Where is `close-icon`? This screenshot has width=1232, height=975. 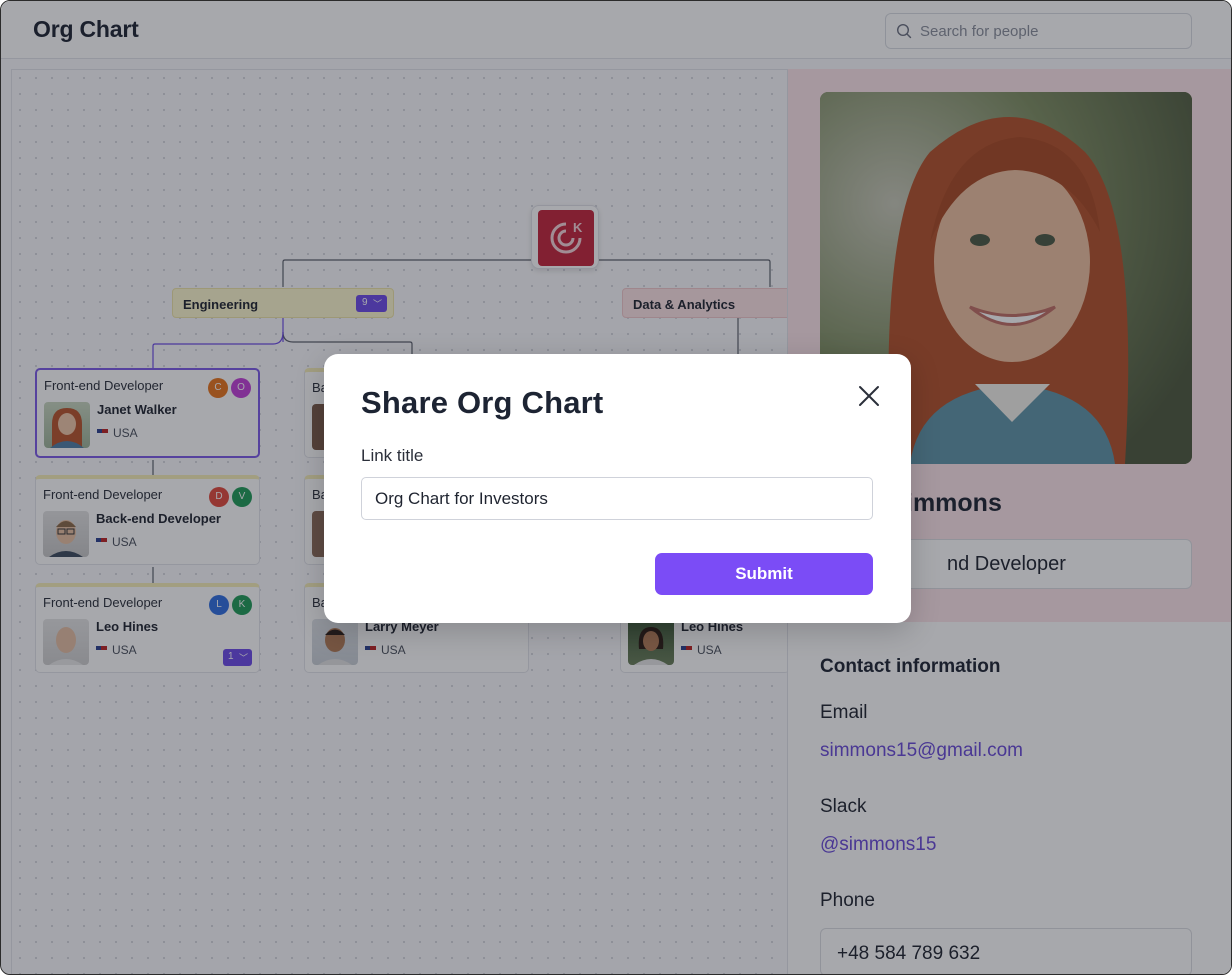 close-icon is located at coordinates (869, 396).